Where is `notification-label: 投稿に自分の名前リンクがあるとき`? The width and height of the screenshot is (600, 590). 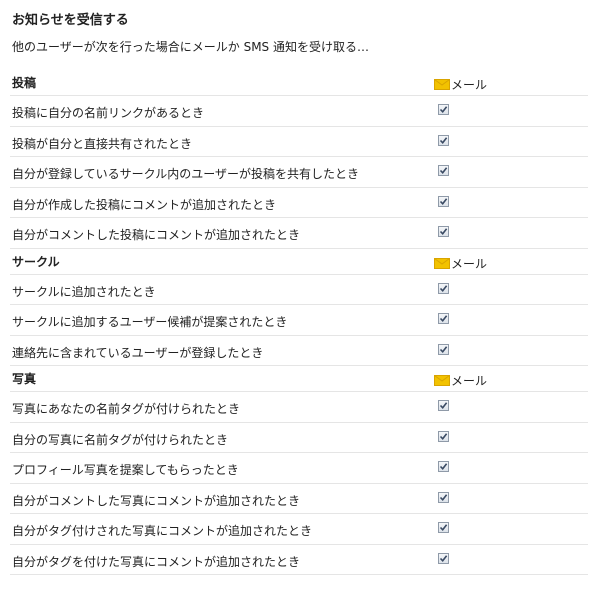
notification-label: 投稿に自分の名前リンクがあるとき is located at coordinates (108, 113).